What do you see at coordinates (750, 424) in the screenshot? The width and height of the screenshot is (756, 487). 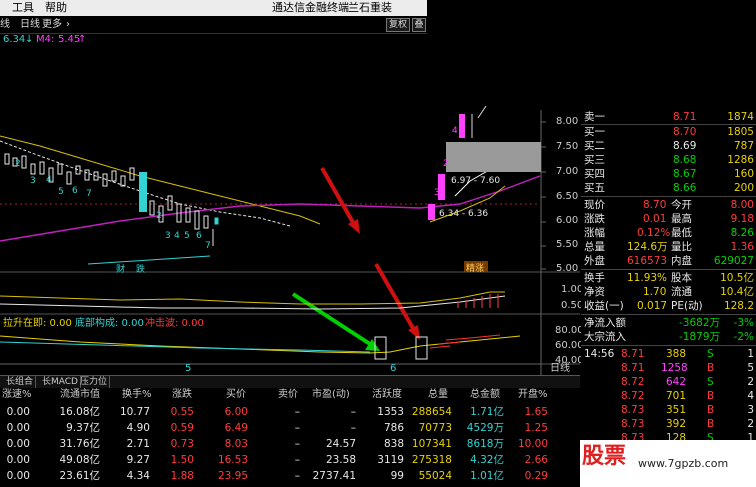 I see `tick-count: 2` at bounding box center [750, 424].